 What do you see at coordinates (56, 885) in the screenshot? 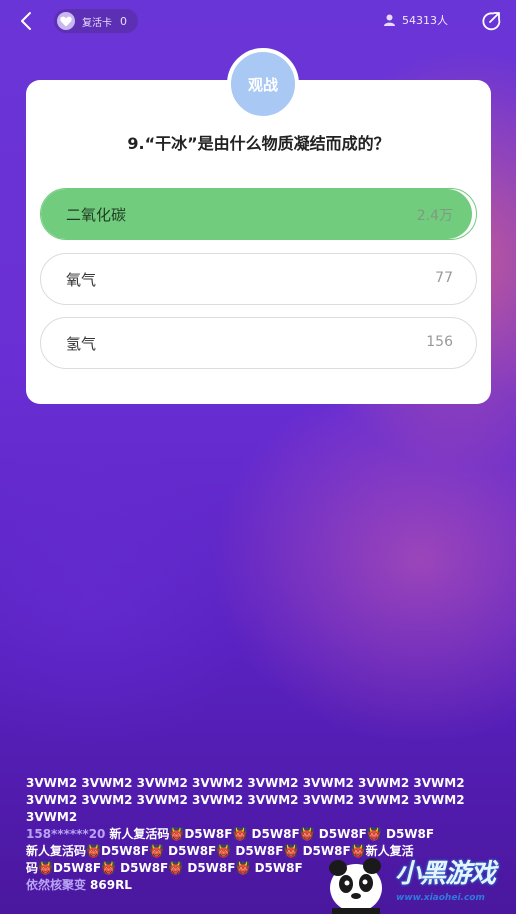
I see `chat-username: 依然核聚变` at bounding box center [56, 885].